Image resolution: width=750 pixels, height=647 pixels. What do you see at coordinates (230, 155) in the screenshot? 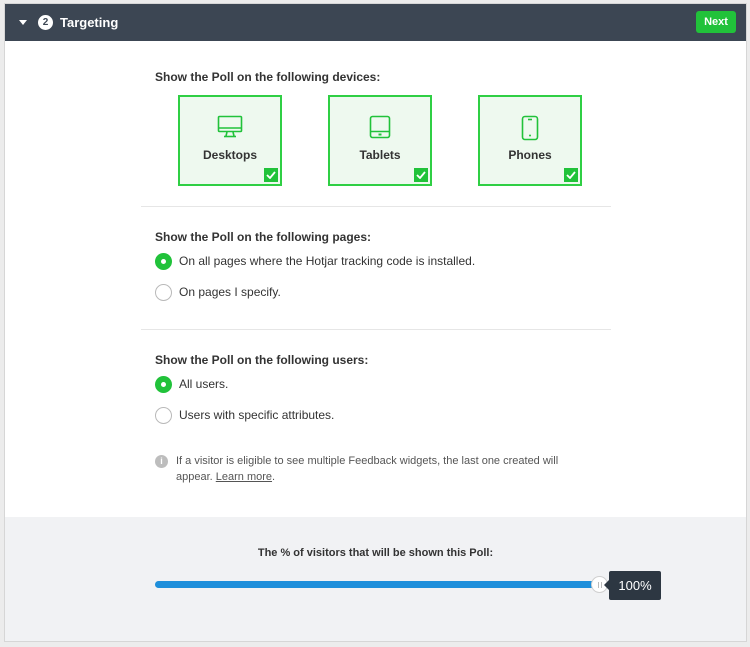
I see `device-label-desktops: Desktops` at bounding box center [230, 155].